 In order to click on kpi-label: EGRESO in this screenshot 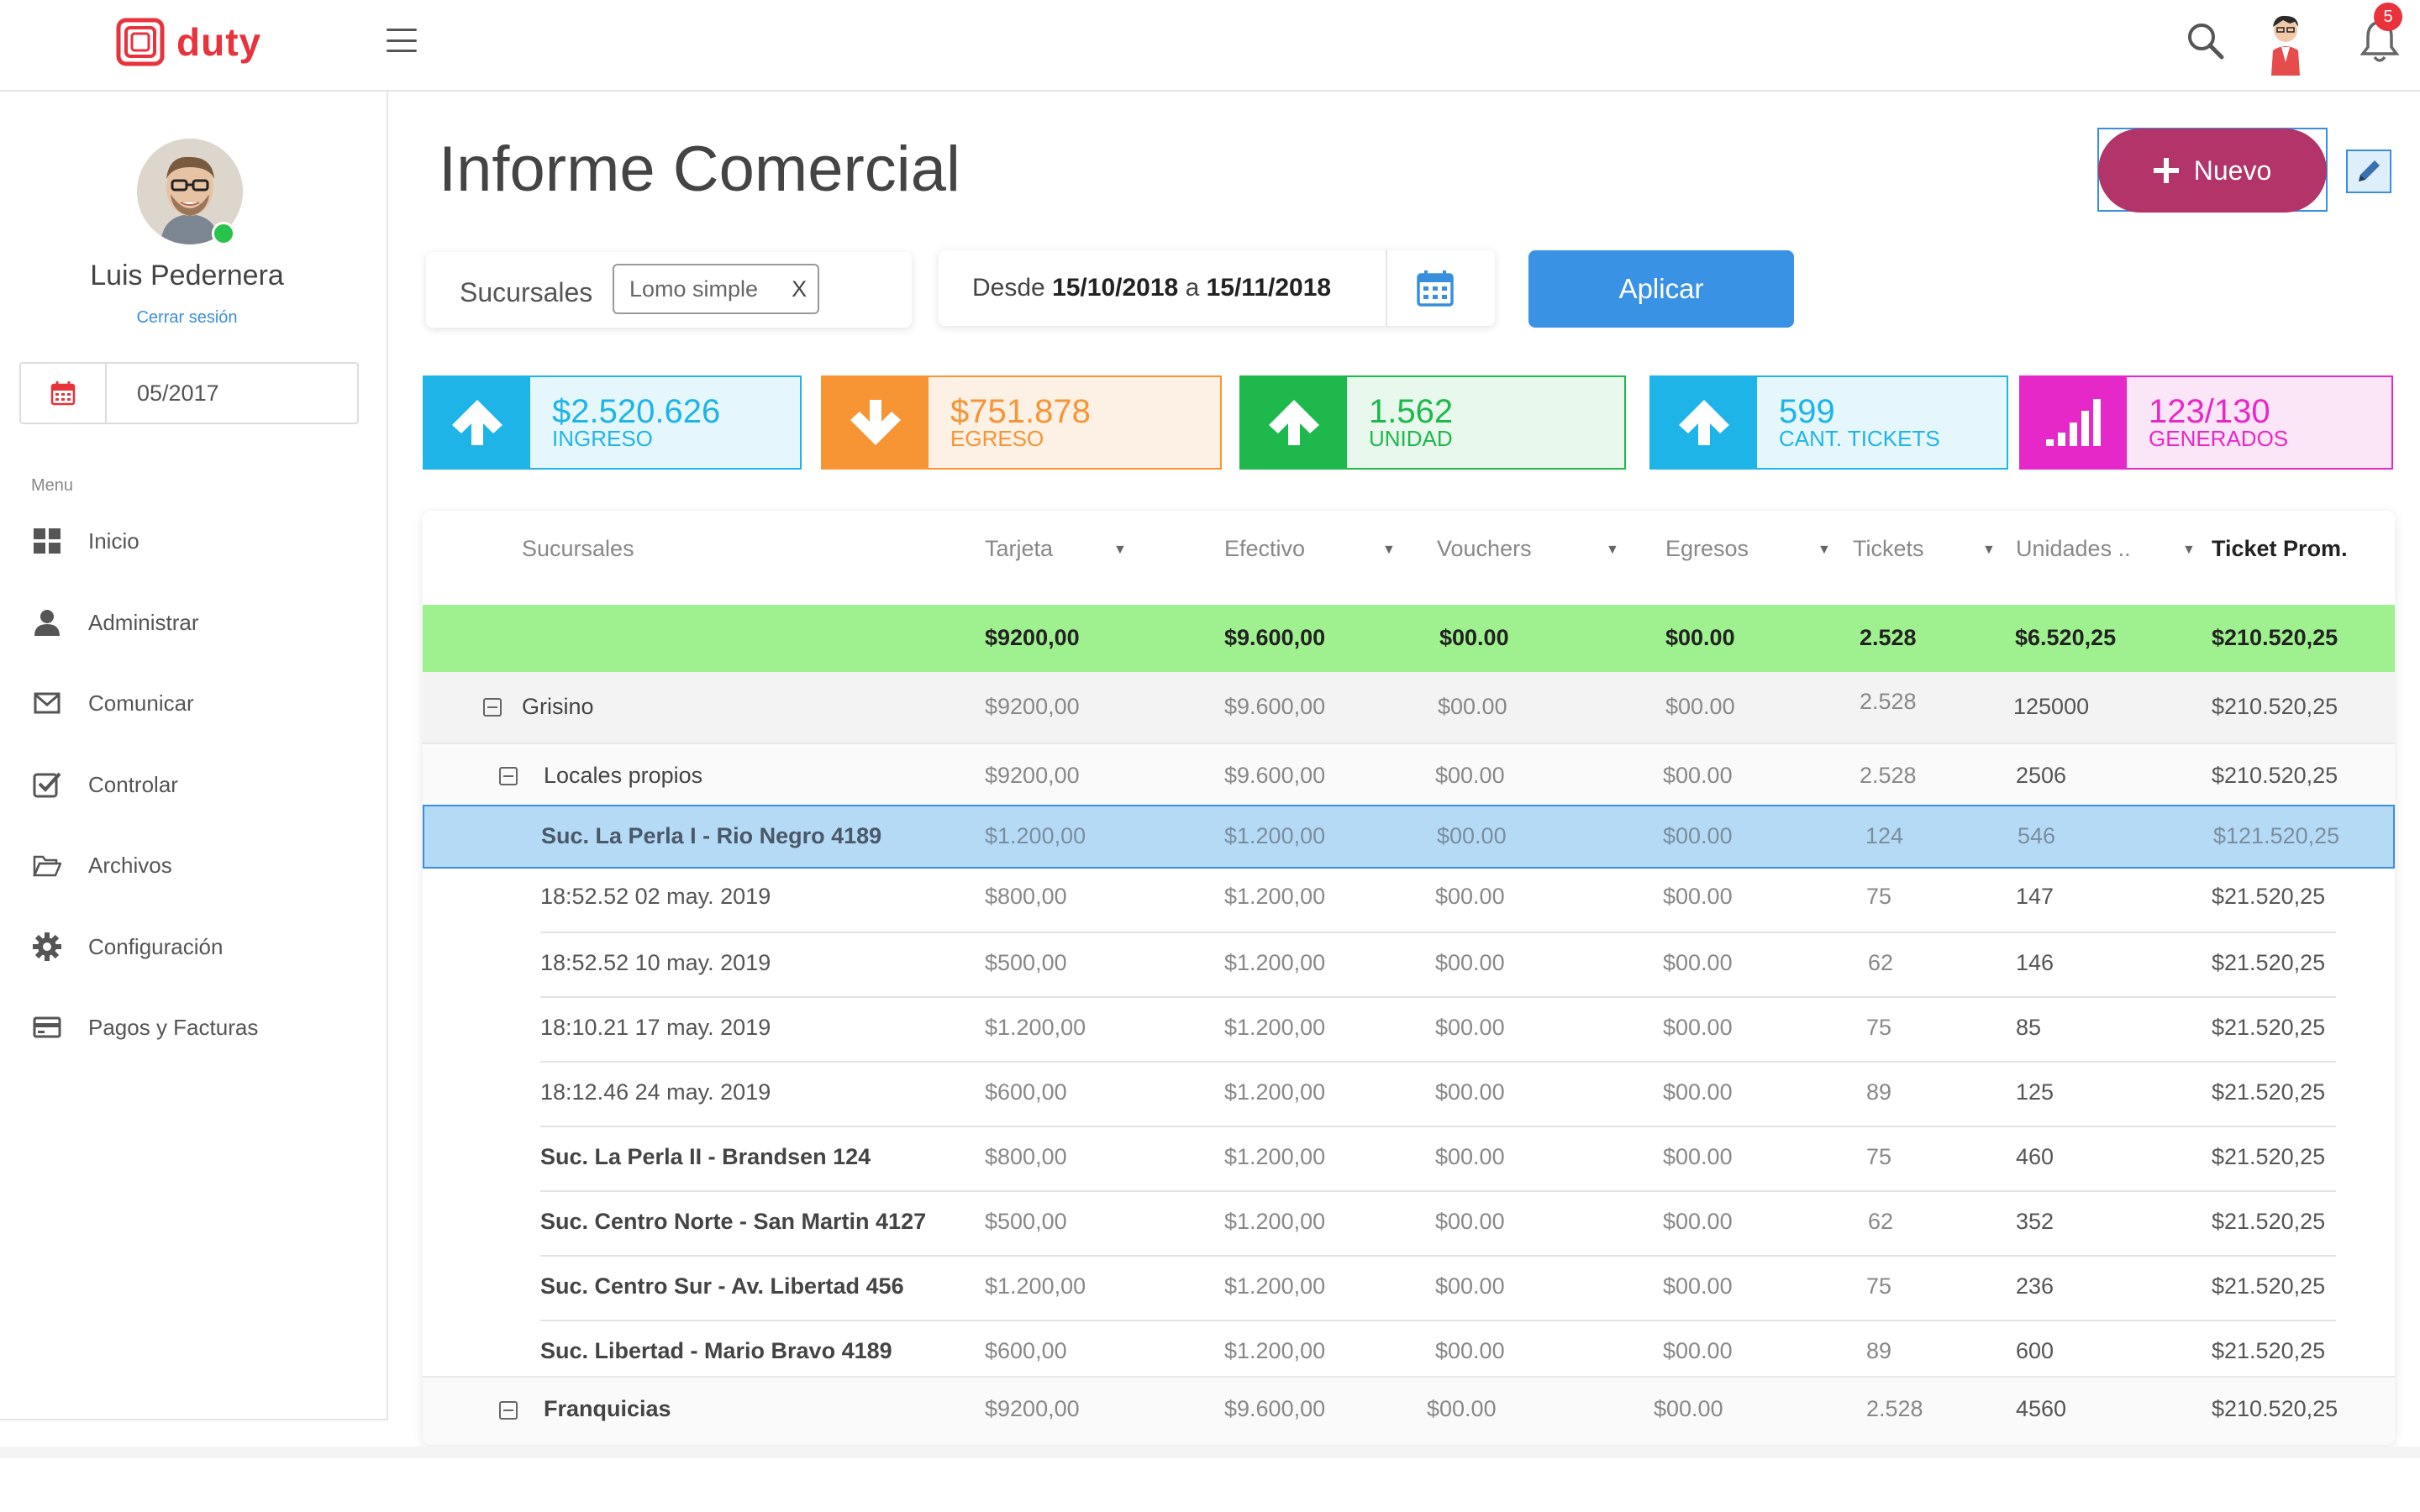, I will do `click(997, 438)`.